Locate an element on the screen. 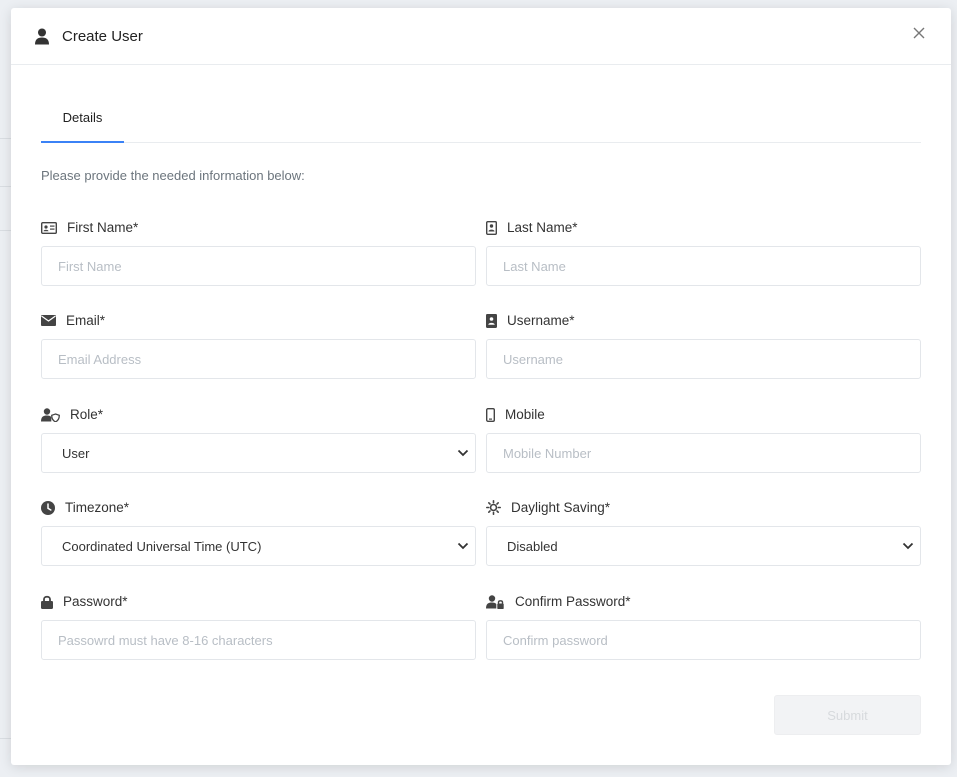 This screenshot has height=777, width=957. confirm-password-label-text: Confirm Password* is located at coordinates (573, 601).